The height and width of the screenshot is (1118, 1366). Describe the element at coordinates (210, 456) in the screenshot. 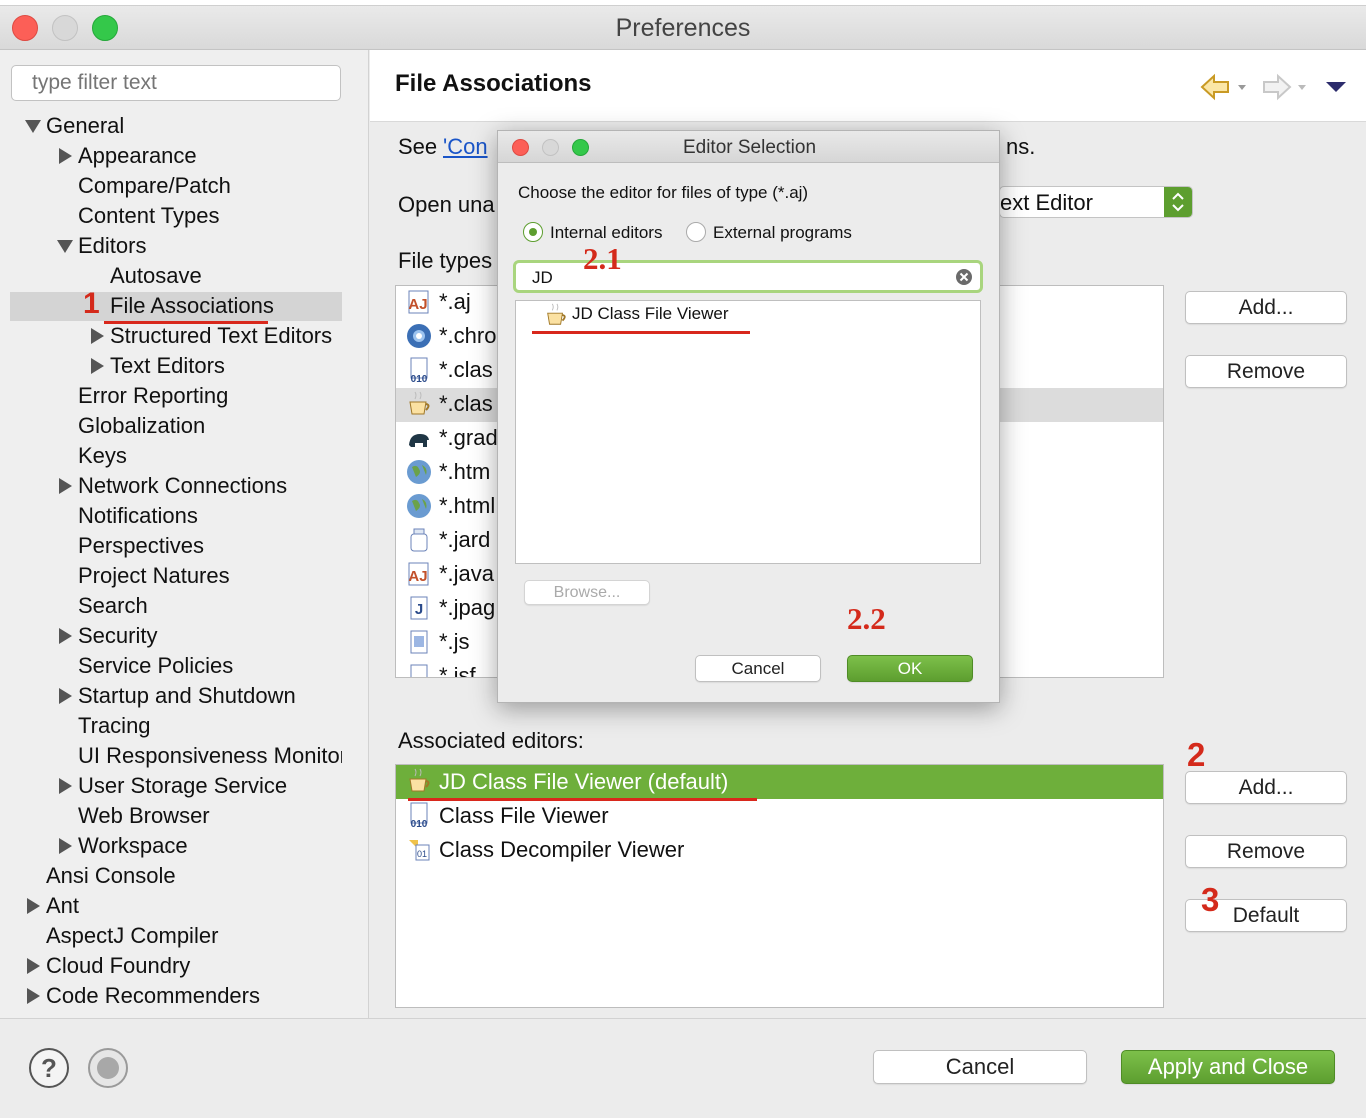

I see `sidebar-item: Keys` at that location.